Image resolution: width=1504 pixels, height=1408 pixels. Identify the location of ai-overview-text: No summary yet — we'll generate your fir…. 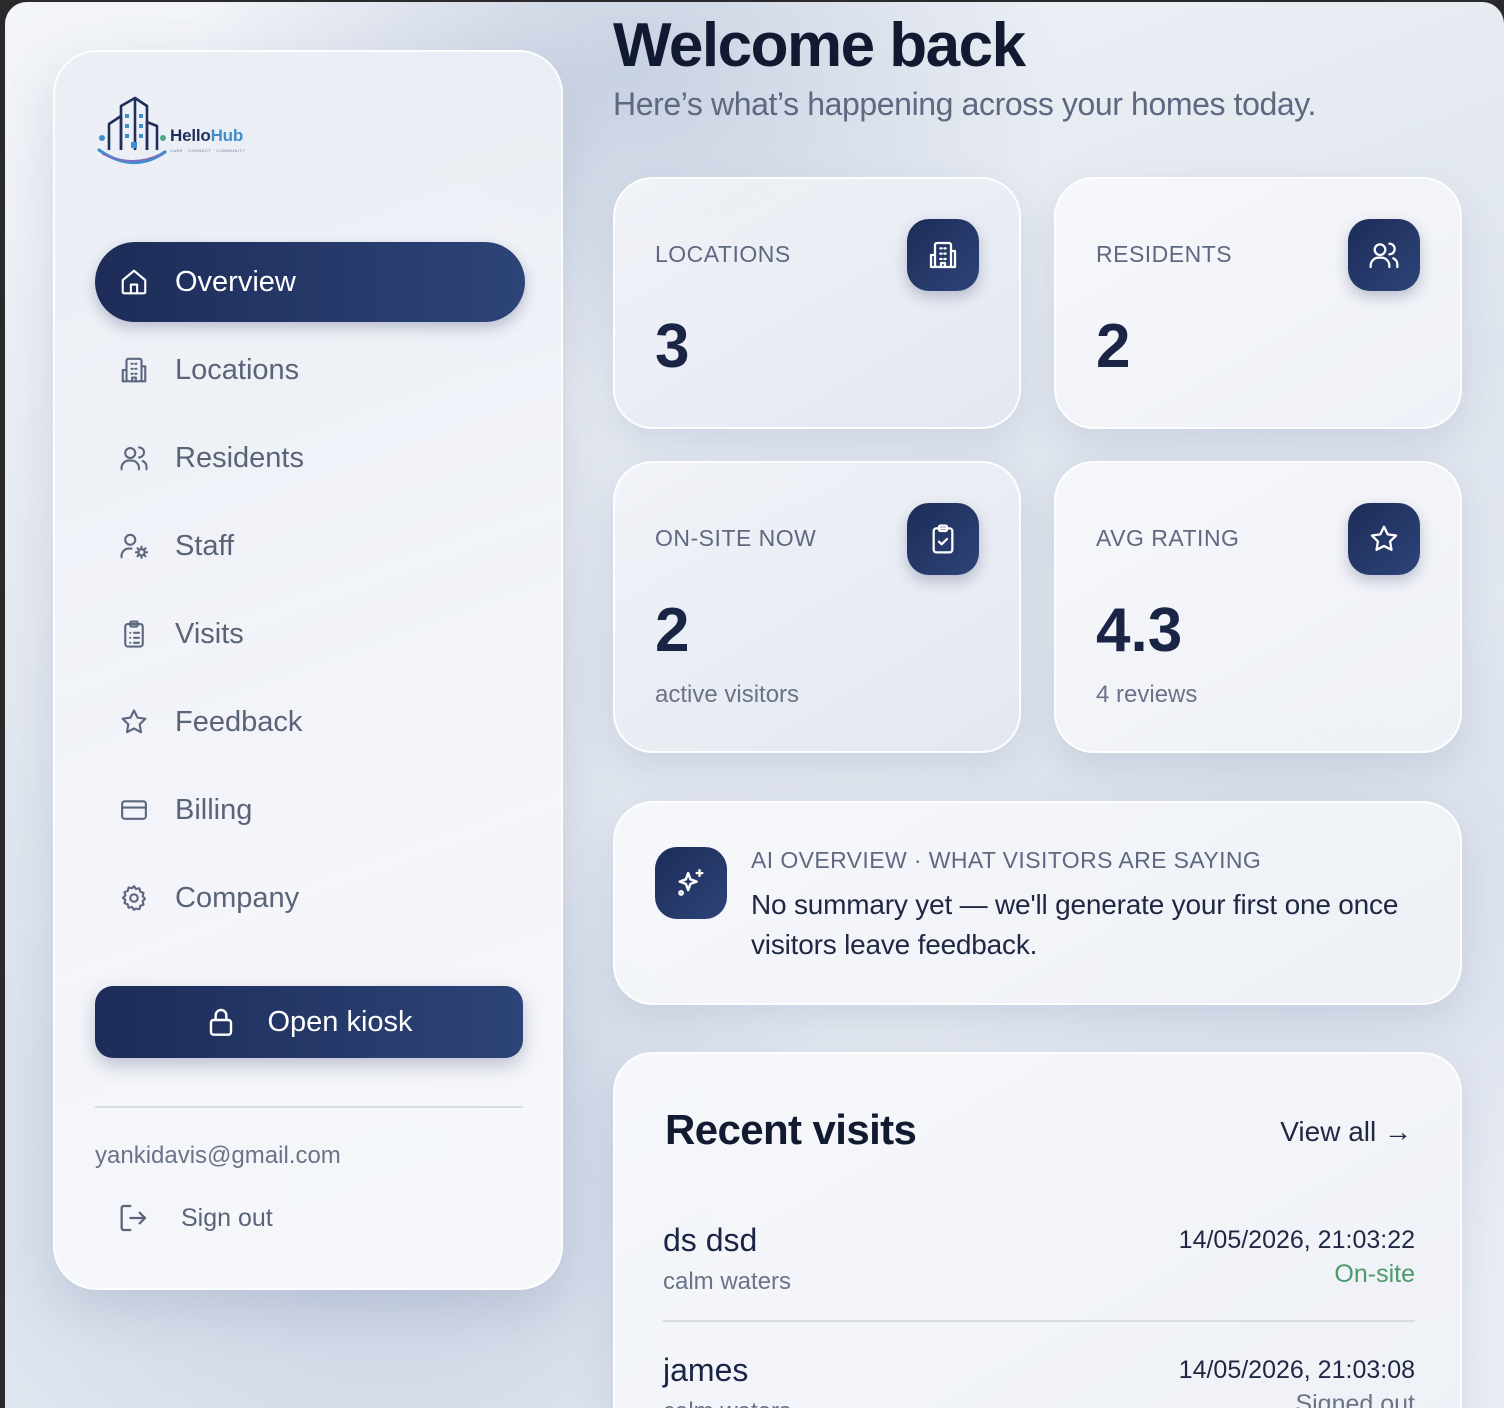
(1075, 924).